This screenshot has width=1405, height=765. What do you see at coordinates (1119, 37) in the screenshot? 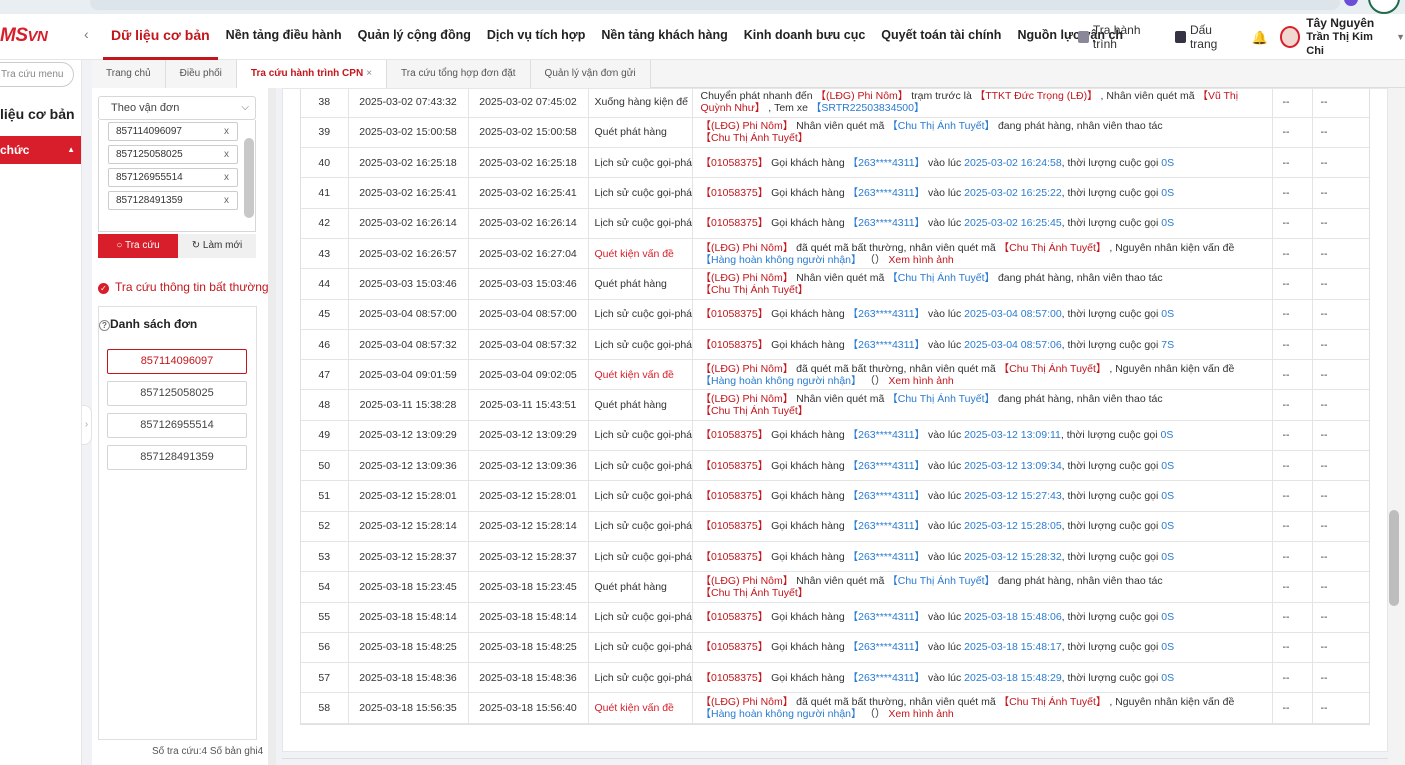
I see `track-link: Tra hành trình` at bounding box center [1119, 37].